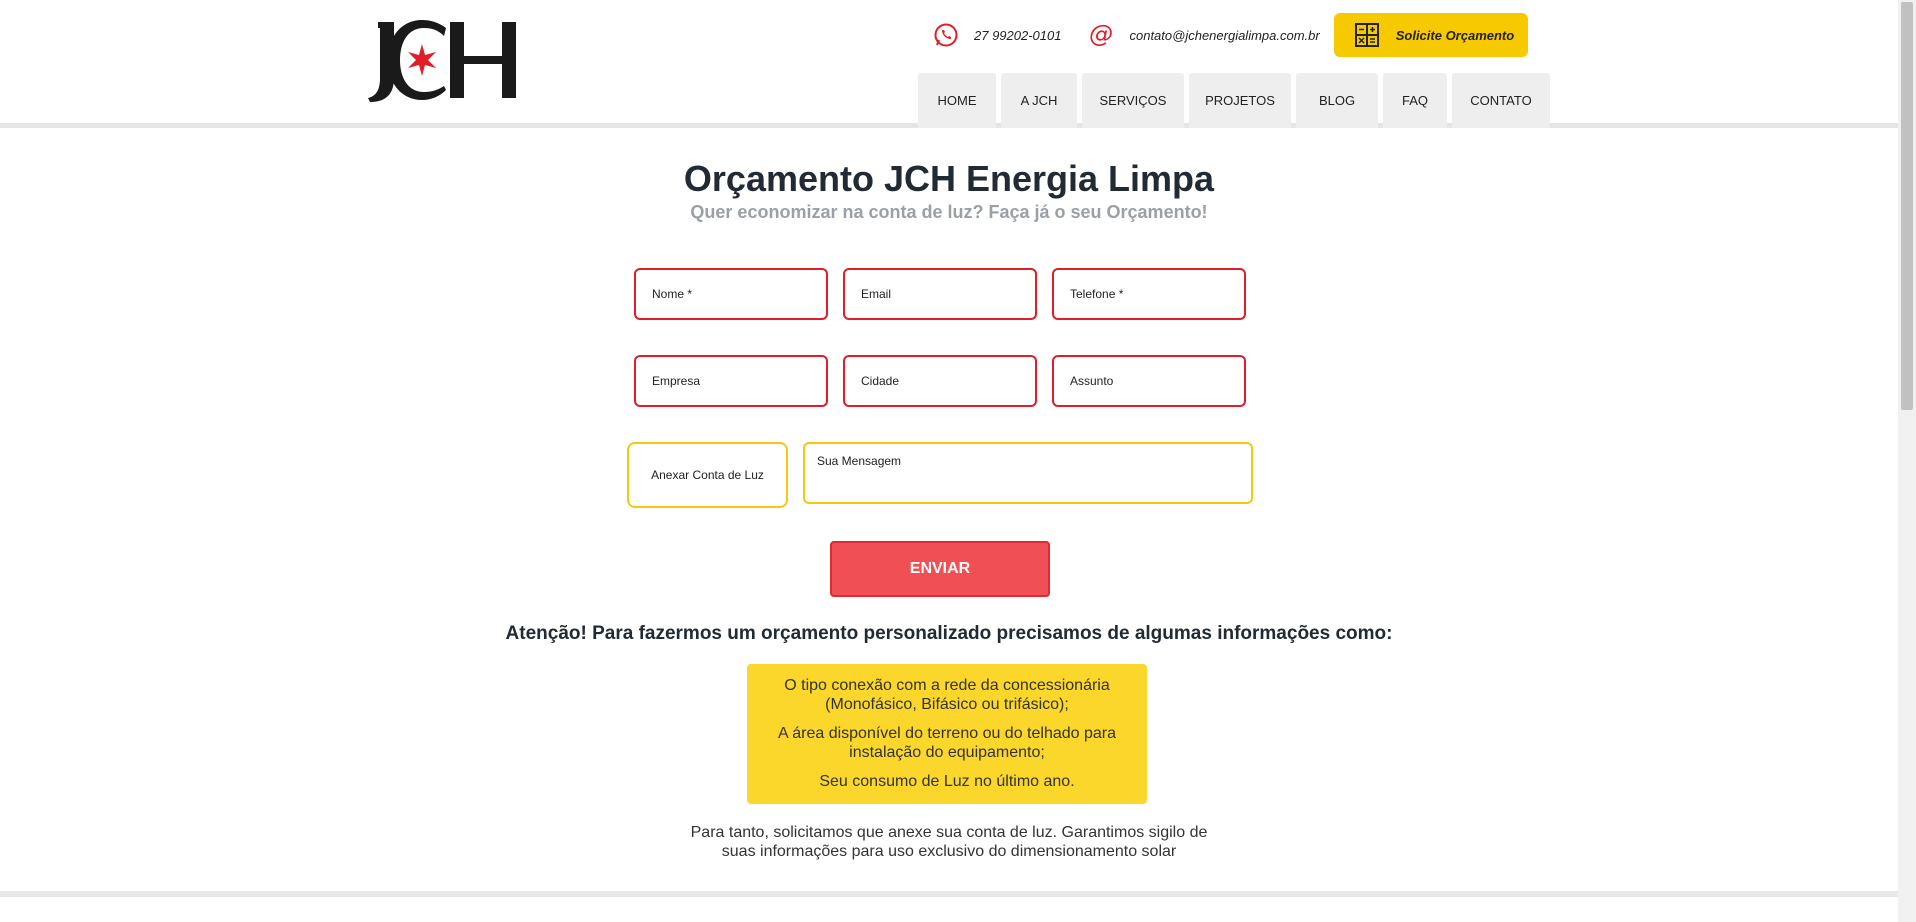  I want to click on email-field, so click(940, 294).